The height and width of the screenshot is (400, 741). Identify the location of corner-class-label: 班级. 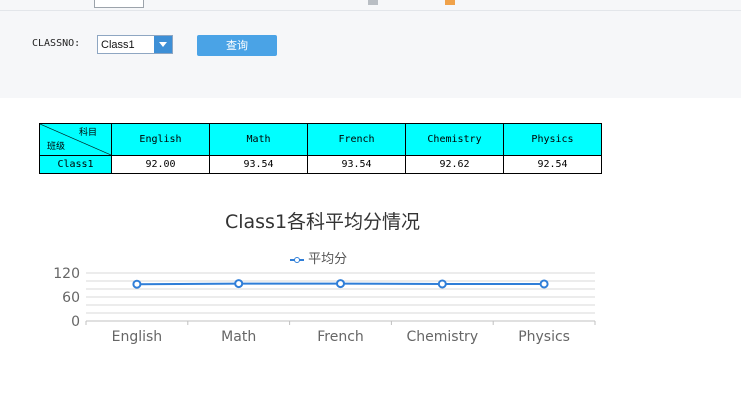
(56, 147).